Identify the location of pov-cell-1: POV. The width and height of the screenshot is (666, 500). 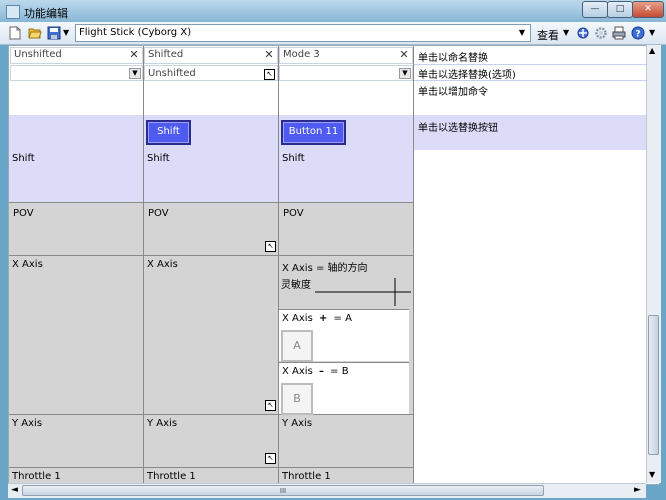
(76, 229).